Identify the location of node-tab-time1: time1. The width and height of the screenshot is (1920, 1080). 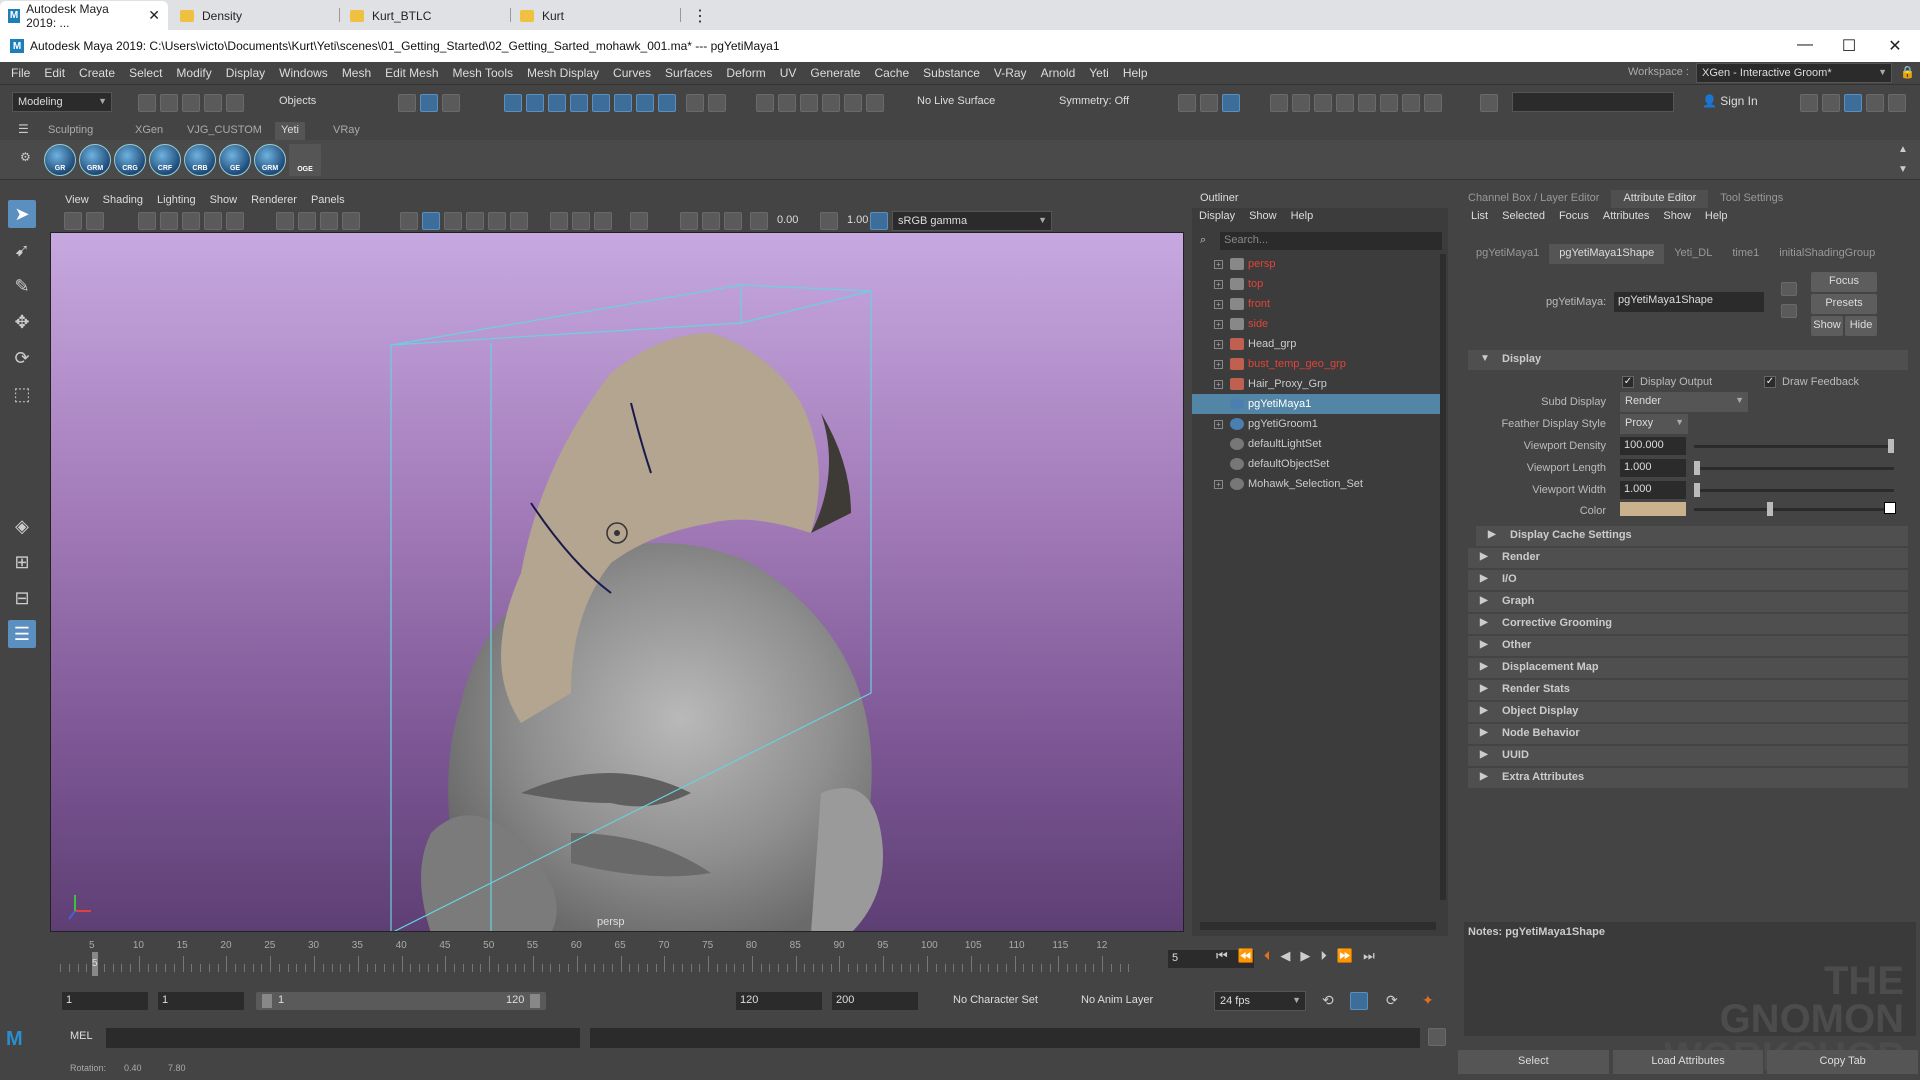
(1745, 254).